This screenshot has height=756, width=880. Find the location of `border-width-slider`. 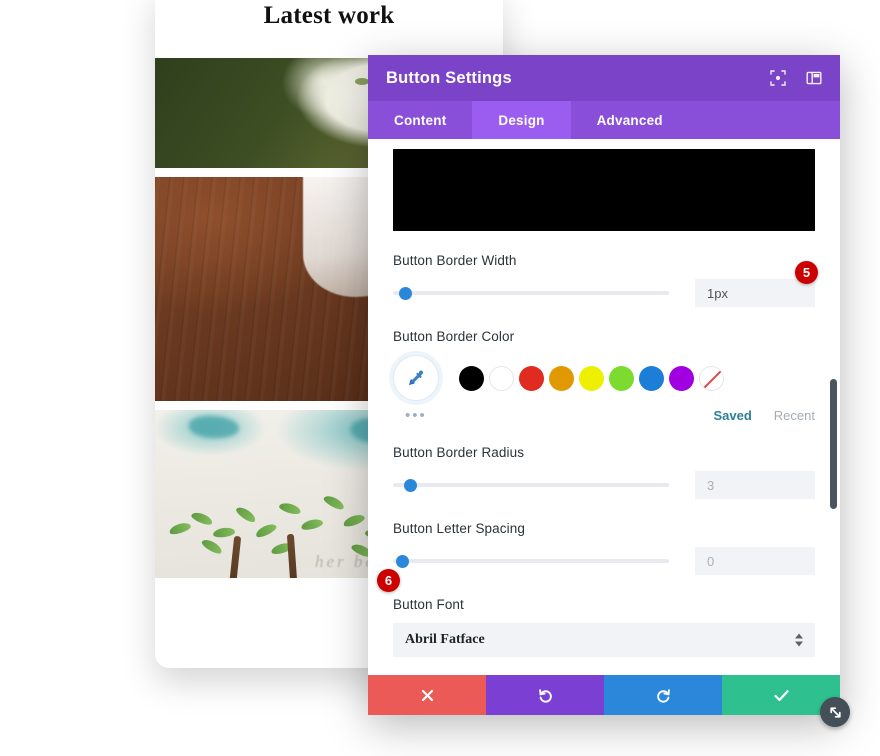

border-width-slider is located at coordinates (531, 293).